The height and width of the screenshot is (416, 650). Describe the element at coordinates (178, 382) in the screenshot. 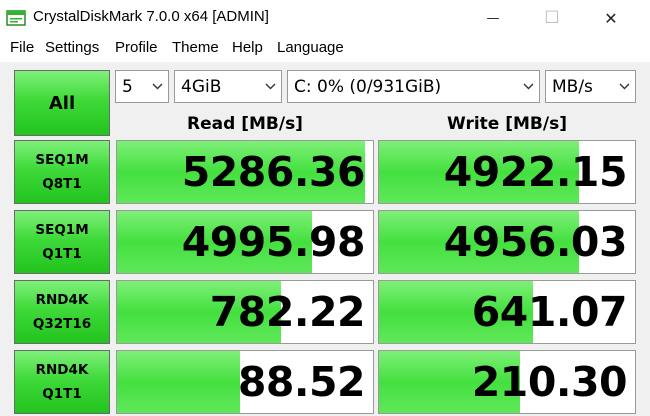

I see `read-result-bar` at that location.